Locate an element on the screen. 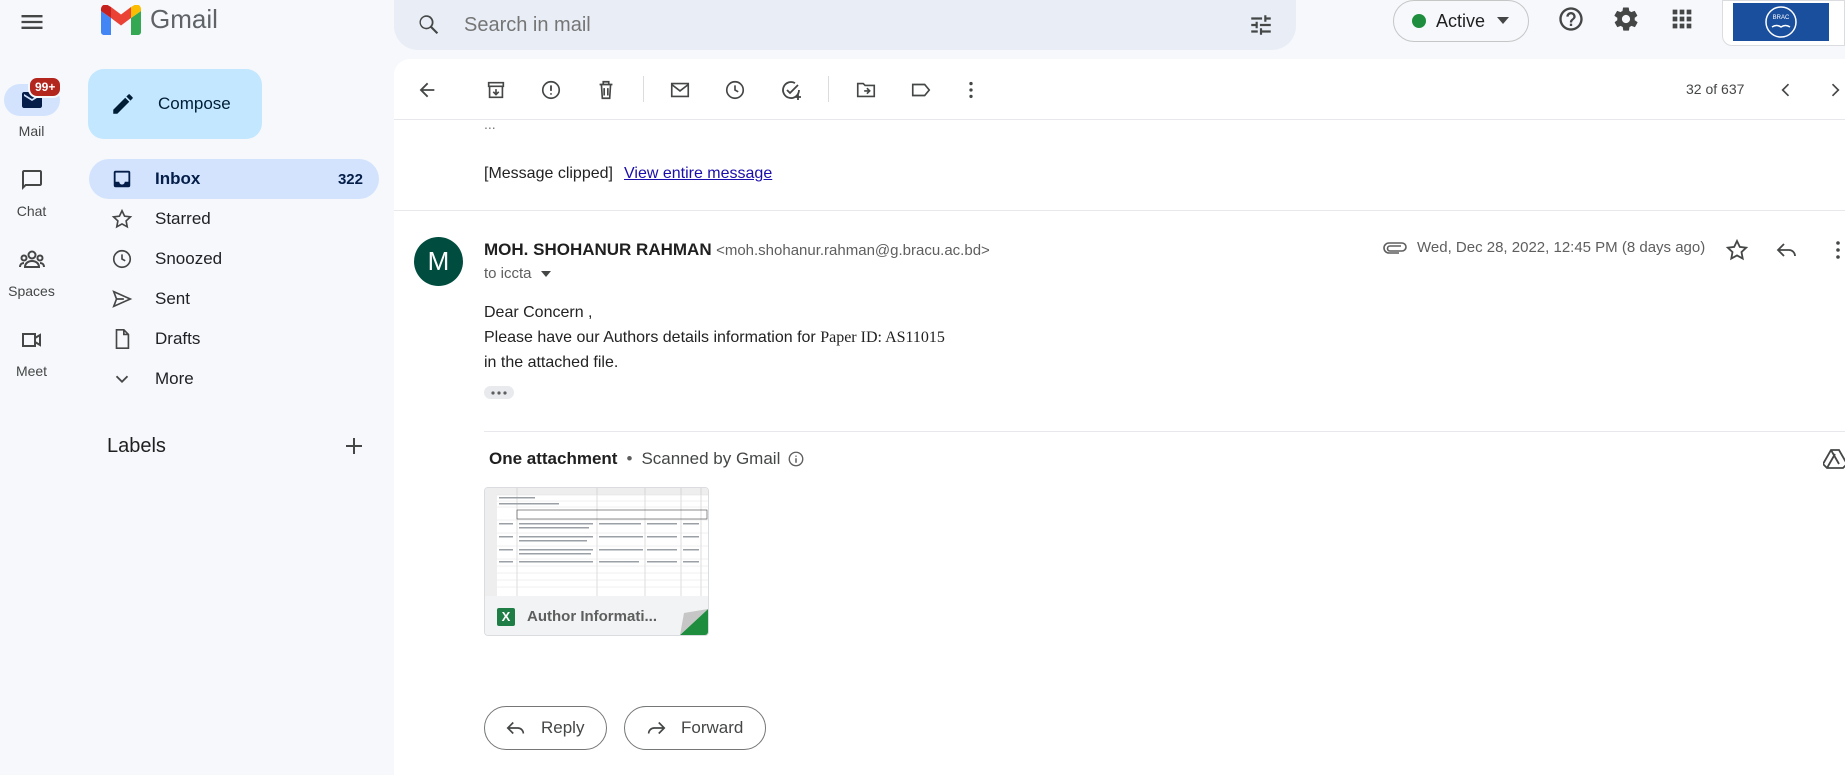 Image resolution: width=1845 pixels, height=775 pixels. excel-file-icon: X is located at coordinates (506, 616).